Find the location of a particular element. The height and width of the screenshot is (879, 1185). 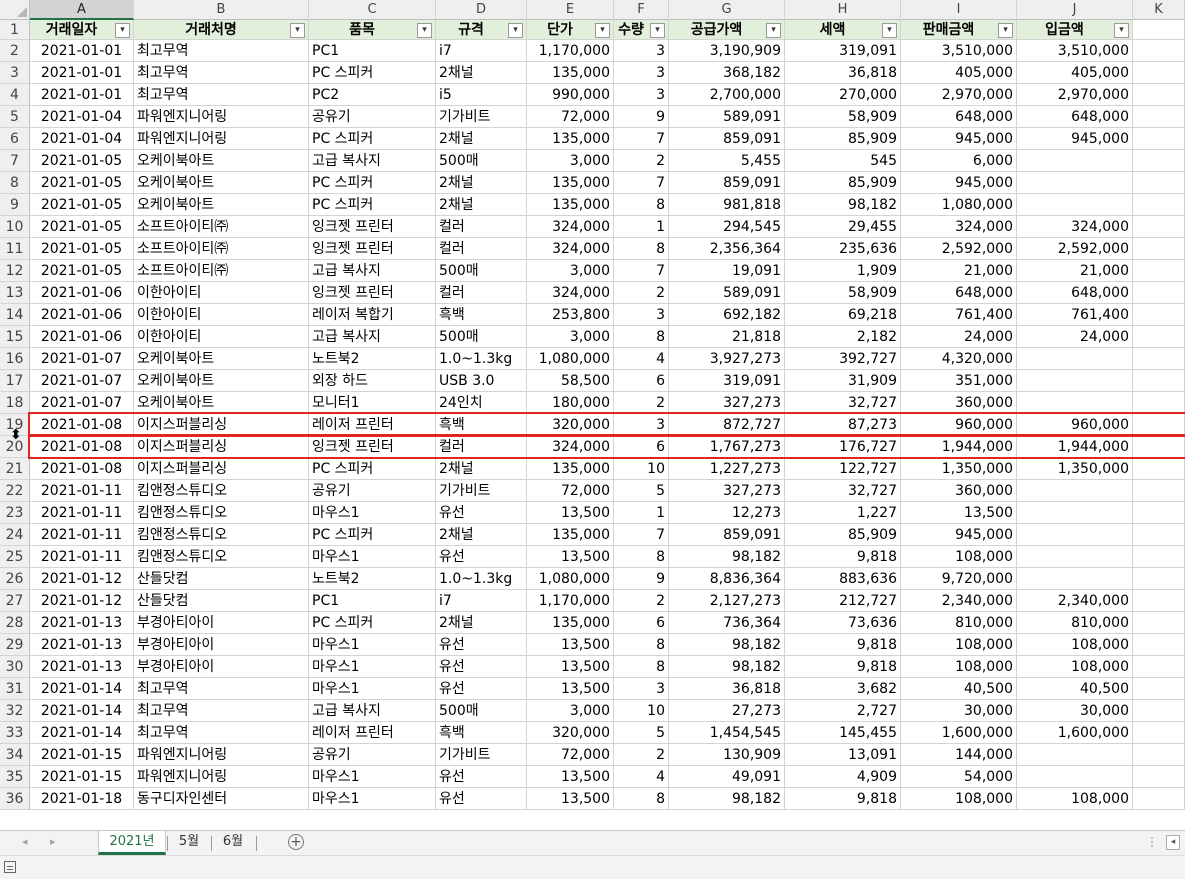

row-number: 31 is located at coordinates (15, 689).